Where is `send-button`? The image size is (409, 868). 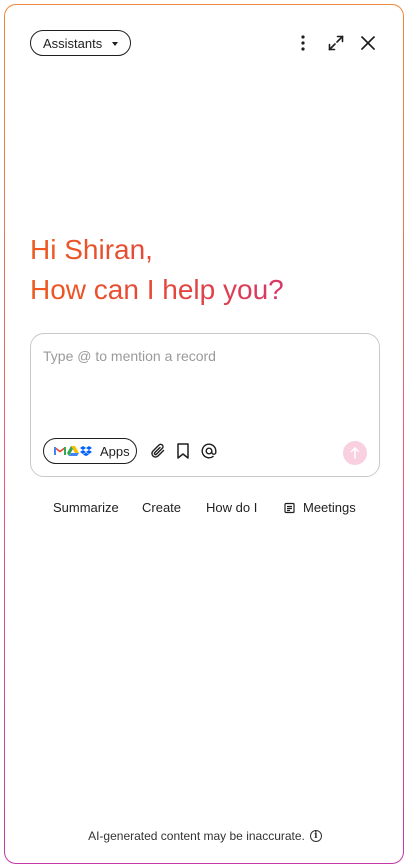 send-button is located at coordinates (355, 453).